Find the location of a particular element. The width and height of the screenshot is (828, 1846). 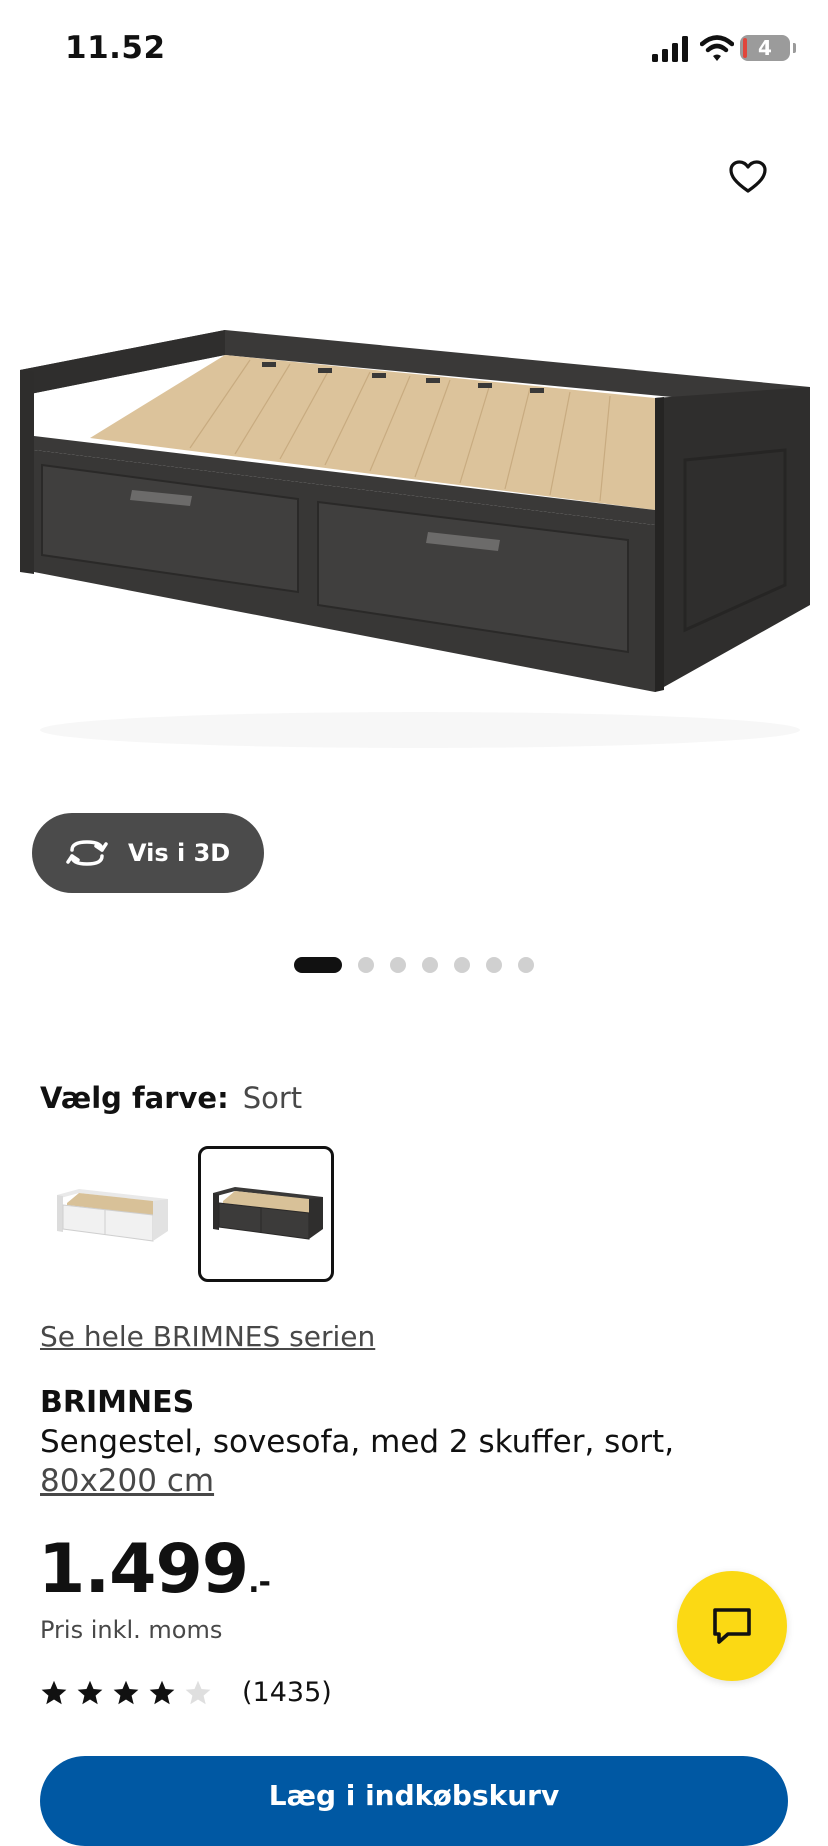

price-suffix: .- is located at coordinates (259, 1582).